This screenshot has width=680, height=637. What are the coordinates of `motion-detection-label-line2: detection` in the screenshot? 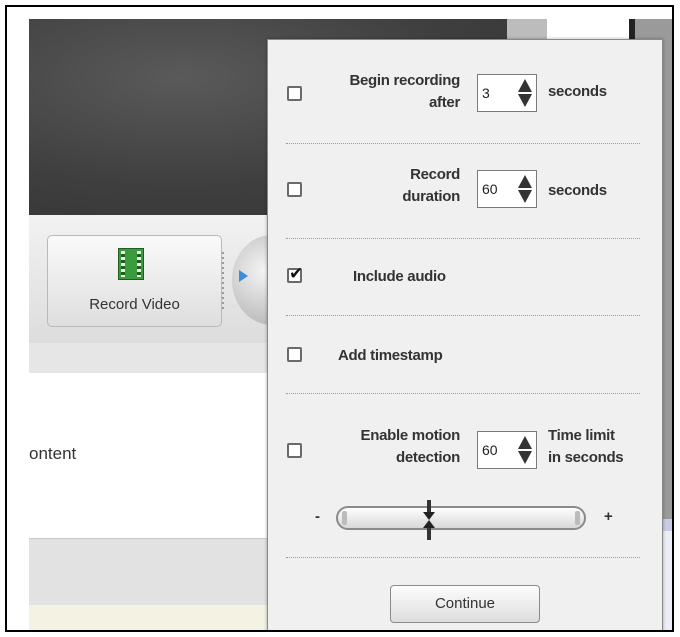 It's located at (428, 457).